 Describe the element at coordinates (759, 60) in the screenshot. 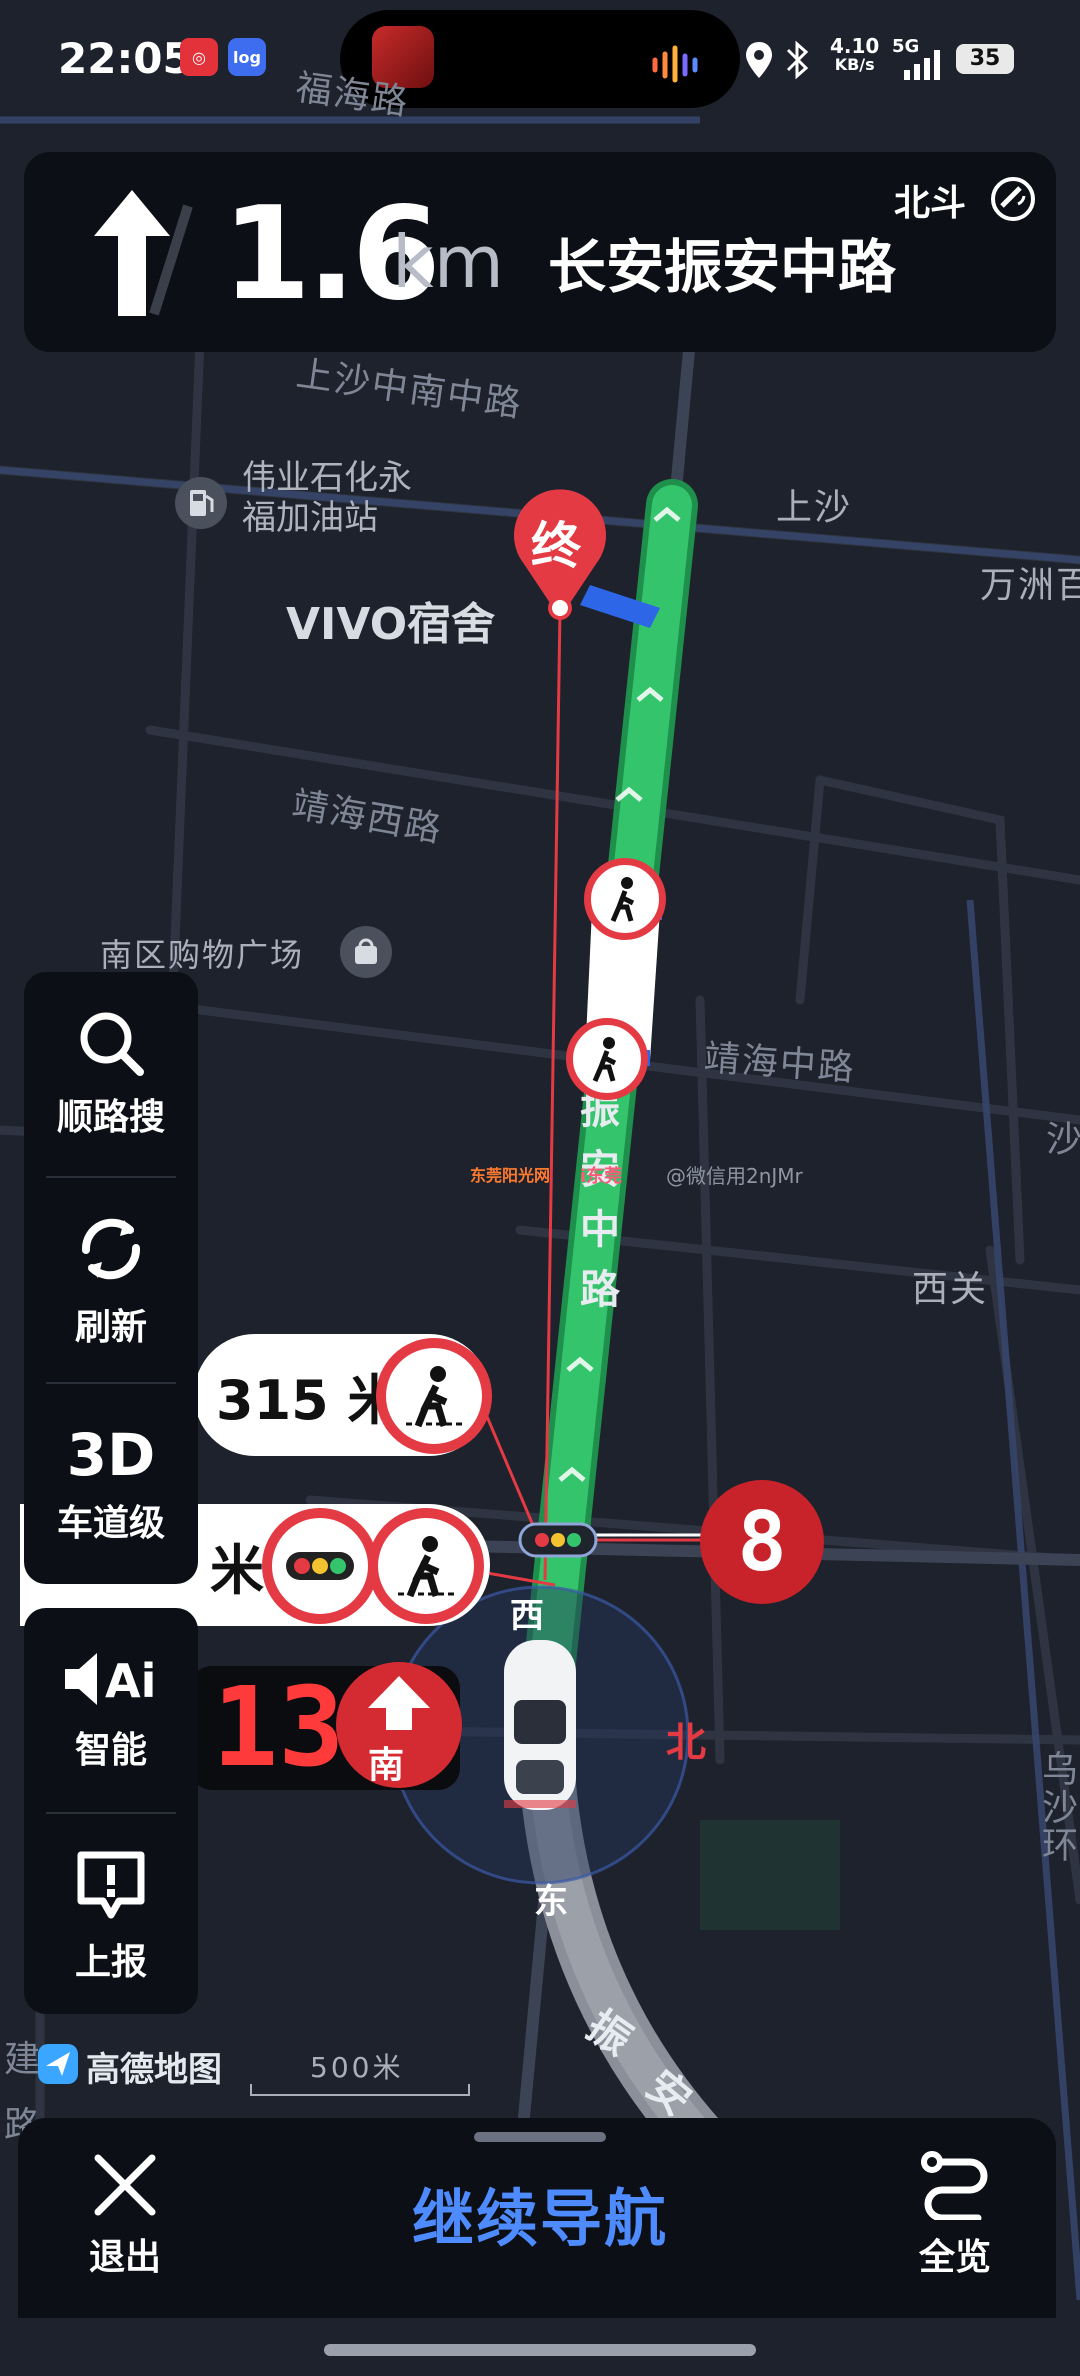

I see `location-icon` at that location.